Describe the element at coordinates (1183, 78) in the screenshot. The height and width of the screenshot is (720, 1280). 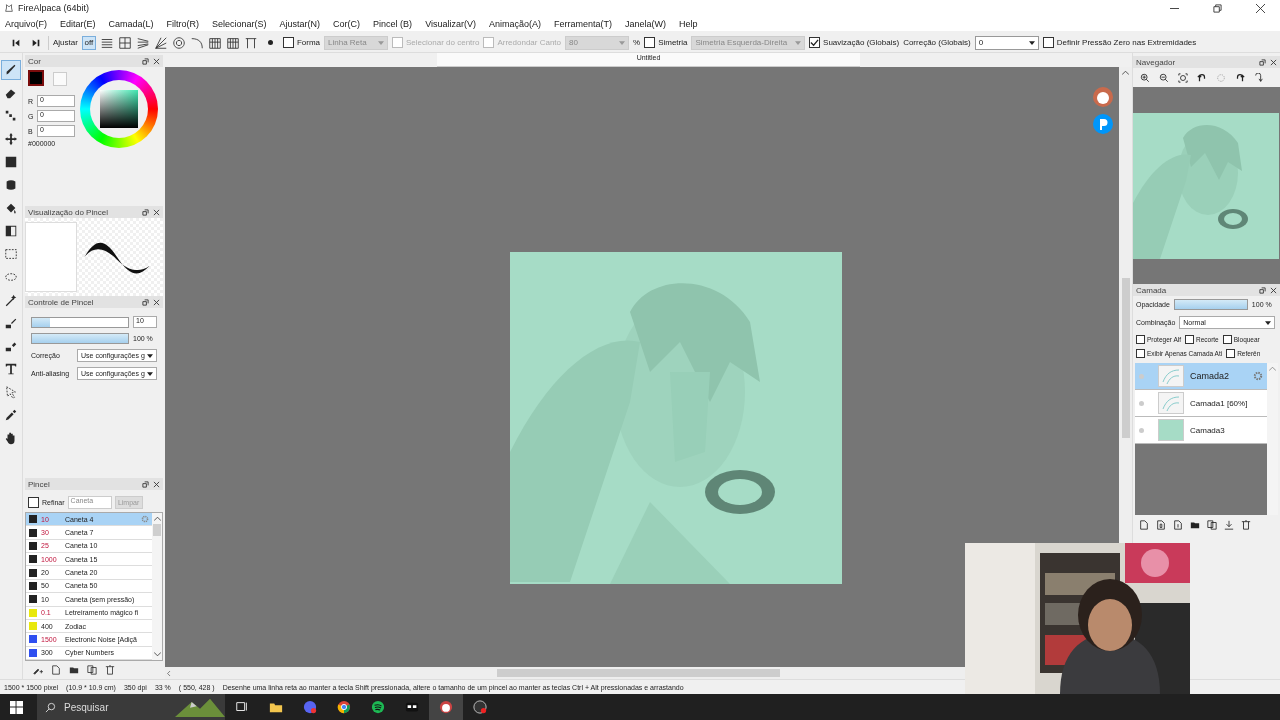
I see `fit-icon` at that location.